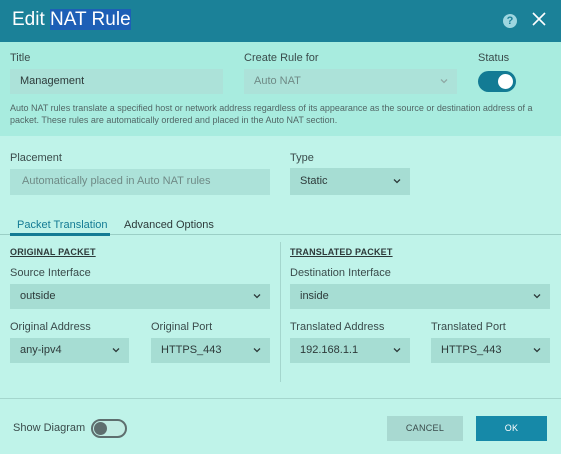 This screenshot has width=561, height=454. I want to click on original-port-select: HTTPS_443, so click(210, 350).